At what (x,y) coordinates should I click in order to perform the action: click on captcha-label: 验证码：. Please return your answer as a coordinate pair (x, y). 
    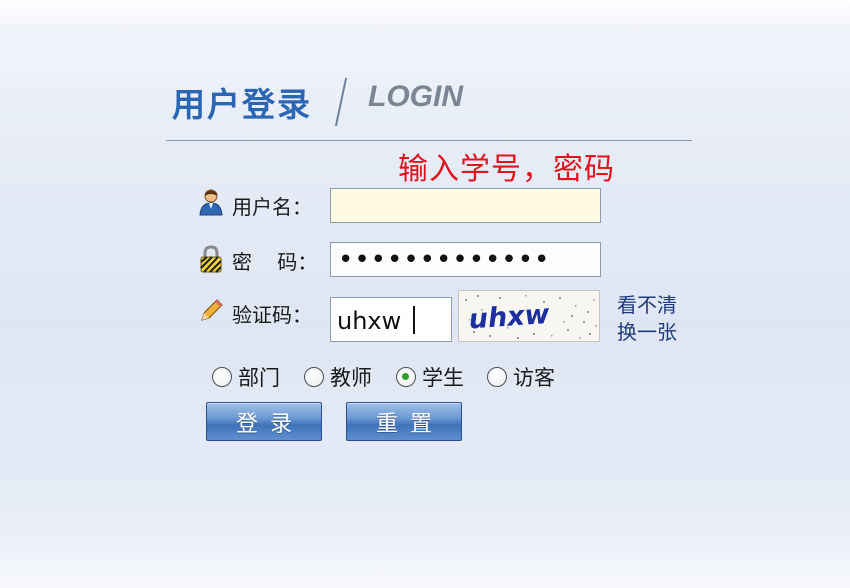
    Looking at the image, I should click on (272, 315).